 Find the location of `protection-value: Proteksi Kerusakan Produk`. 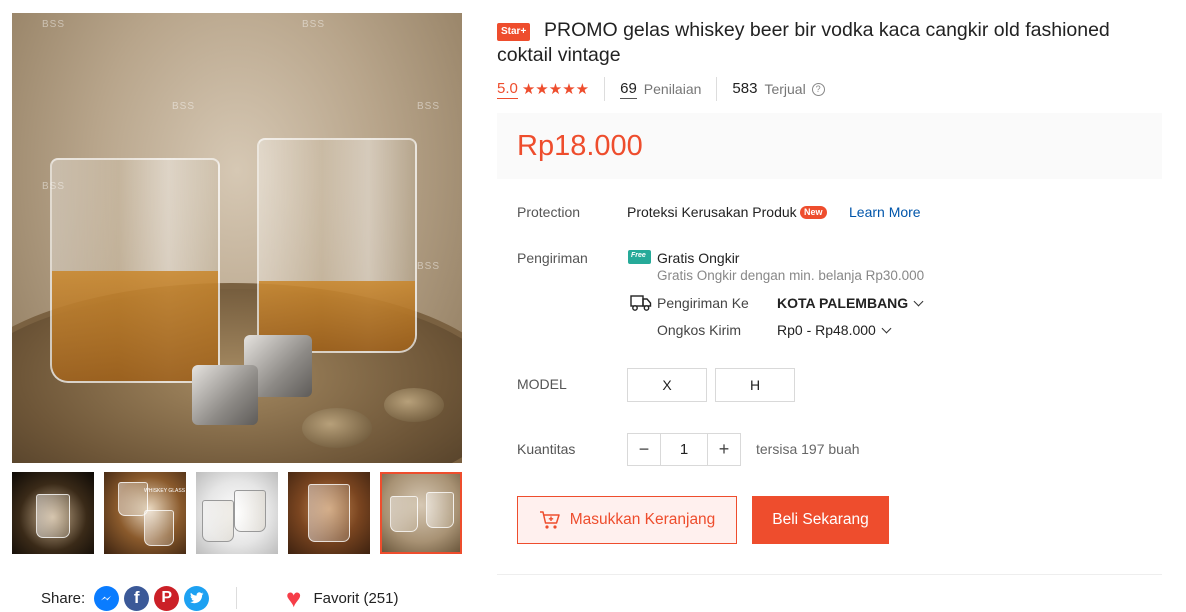

protection-value: Proteksi Kerusakan Produk is located at coordinates (712, 212).